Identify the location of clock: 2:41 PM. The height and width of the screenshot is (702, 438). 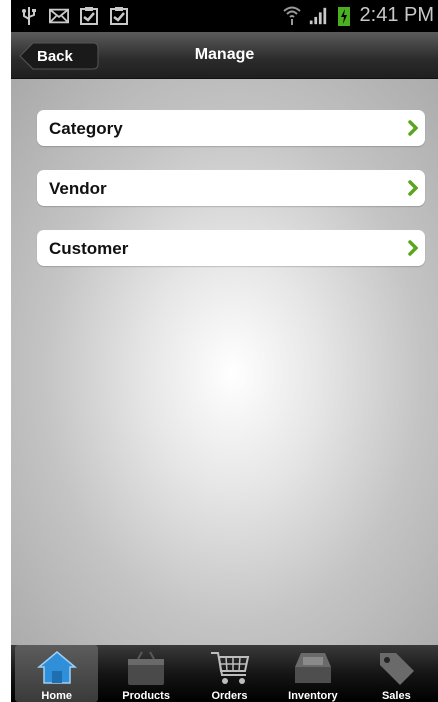
(396, 15).